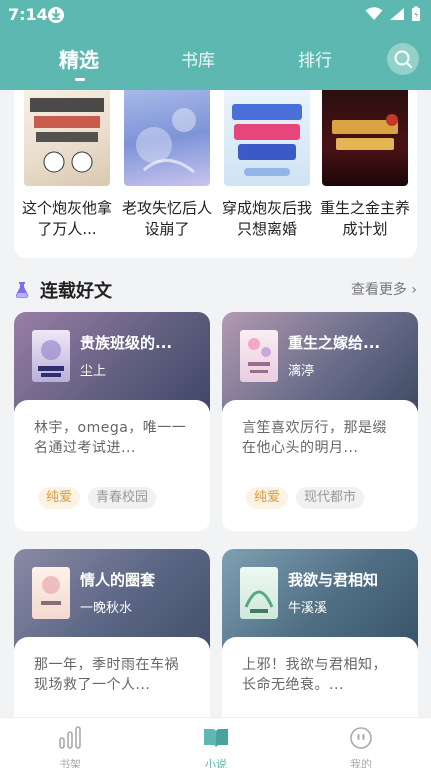  I want to click on tag-secondary: 现代都市, so click(330, 498).